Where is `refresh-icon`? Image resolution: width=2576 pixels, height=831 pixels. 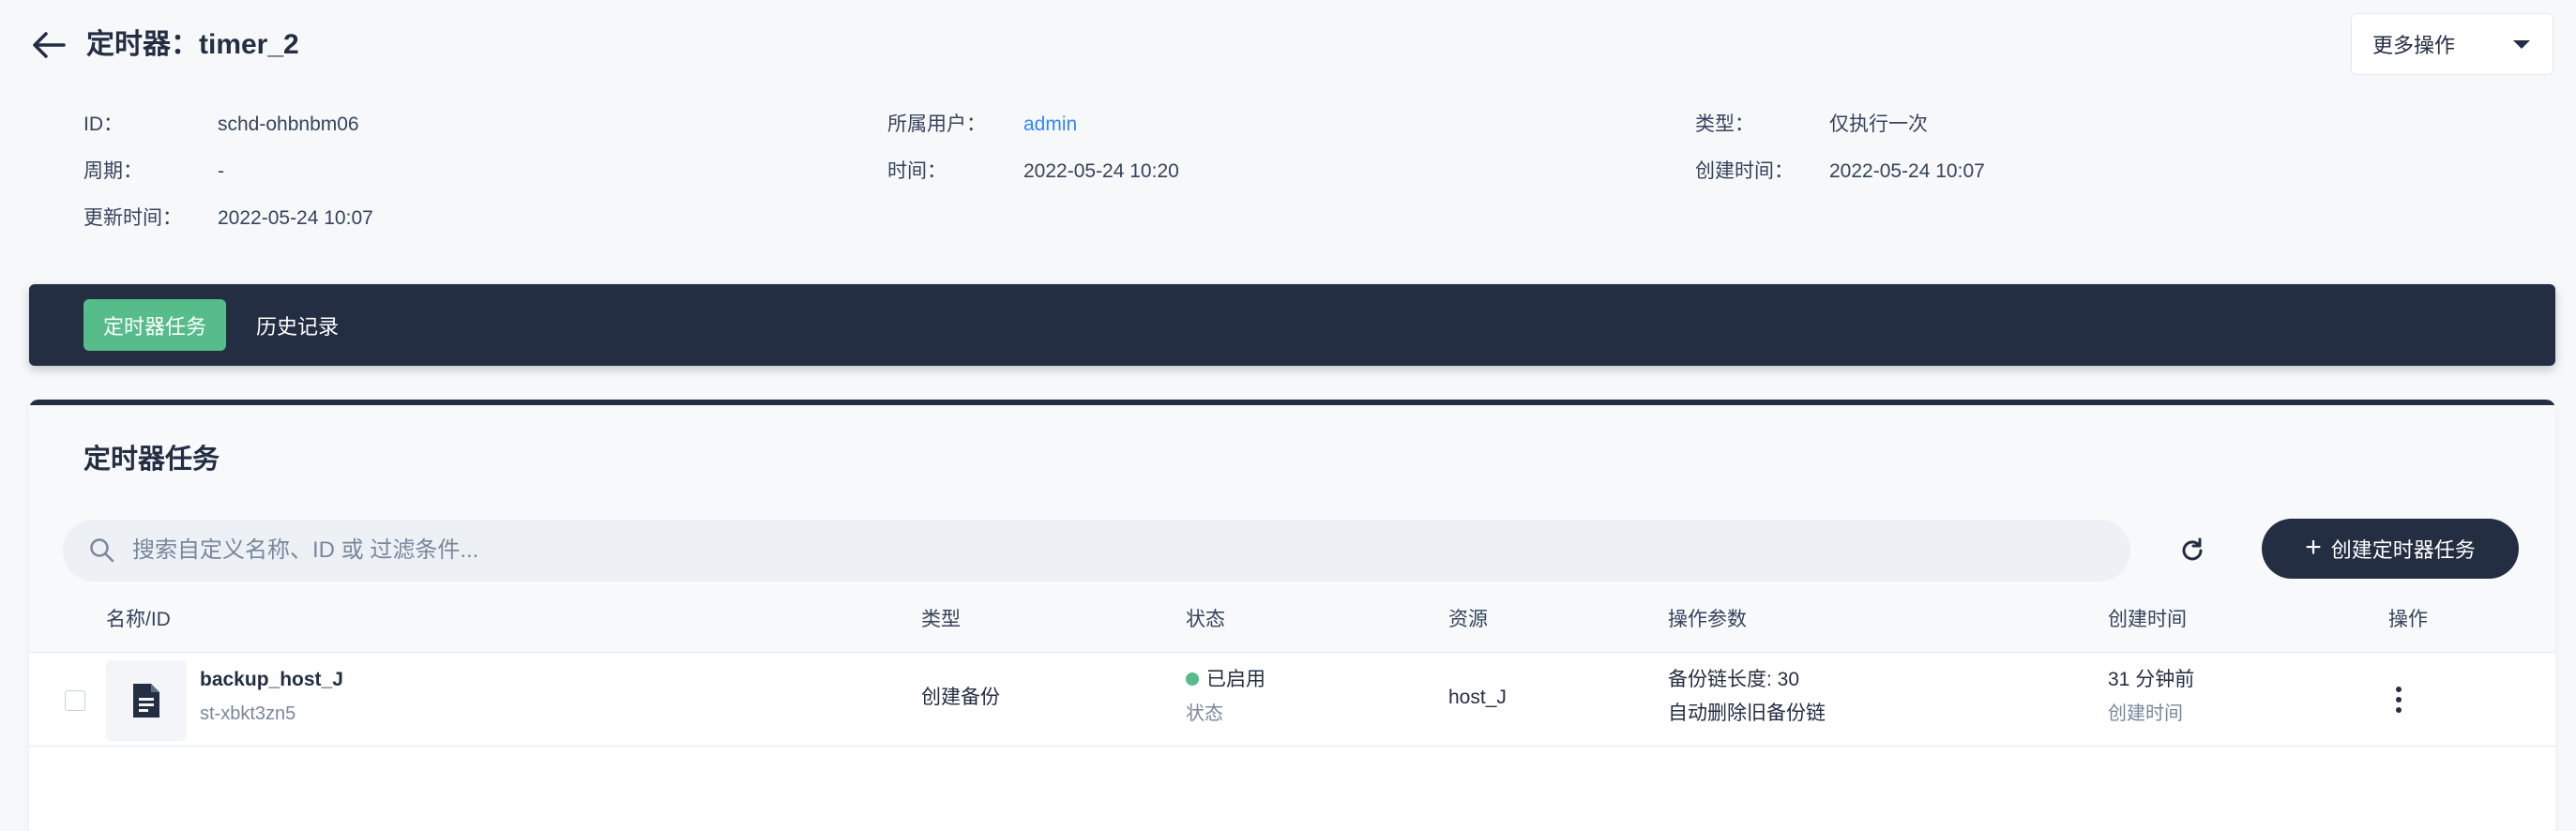
refresh-icon is located at coordinates (2192, 549).